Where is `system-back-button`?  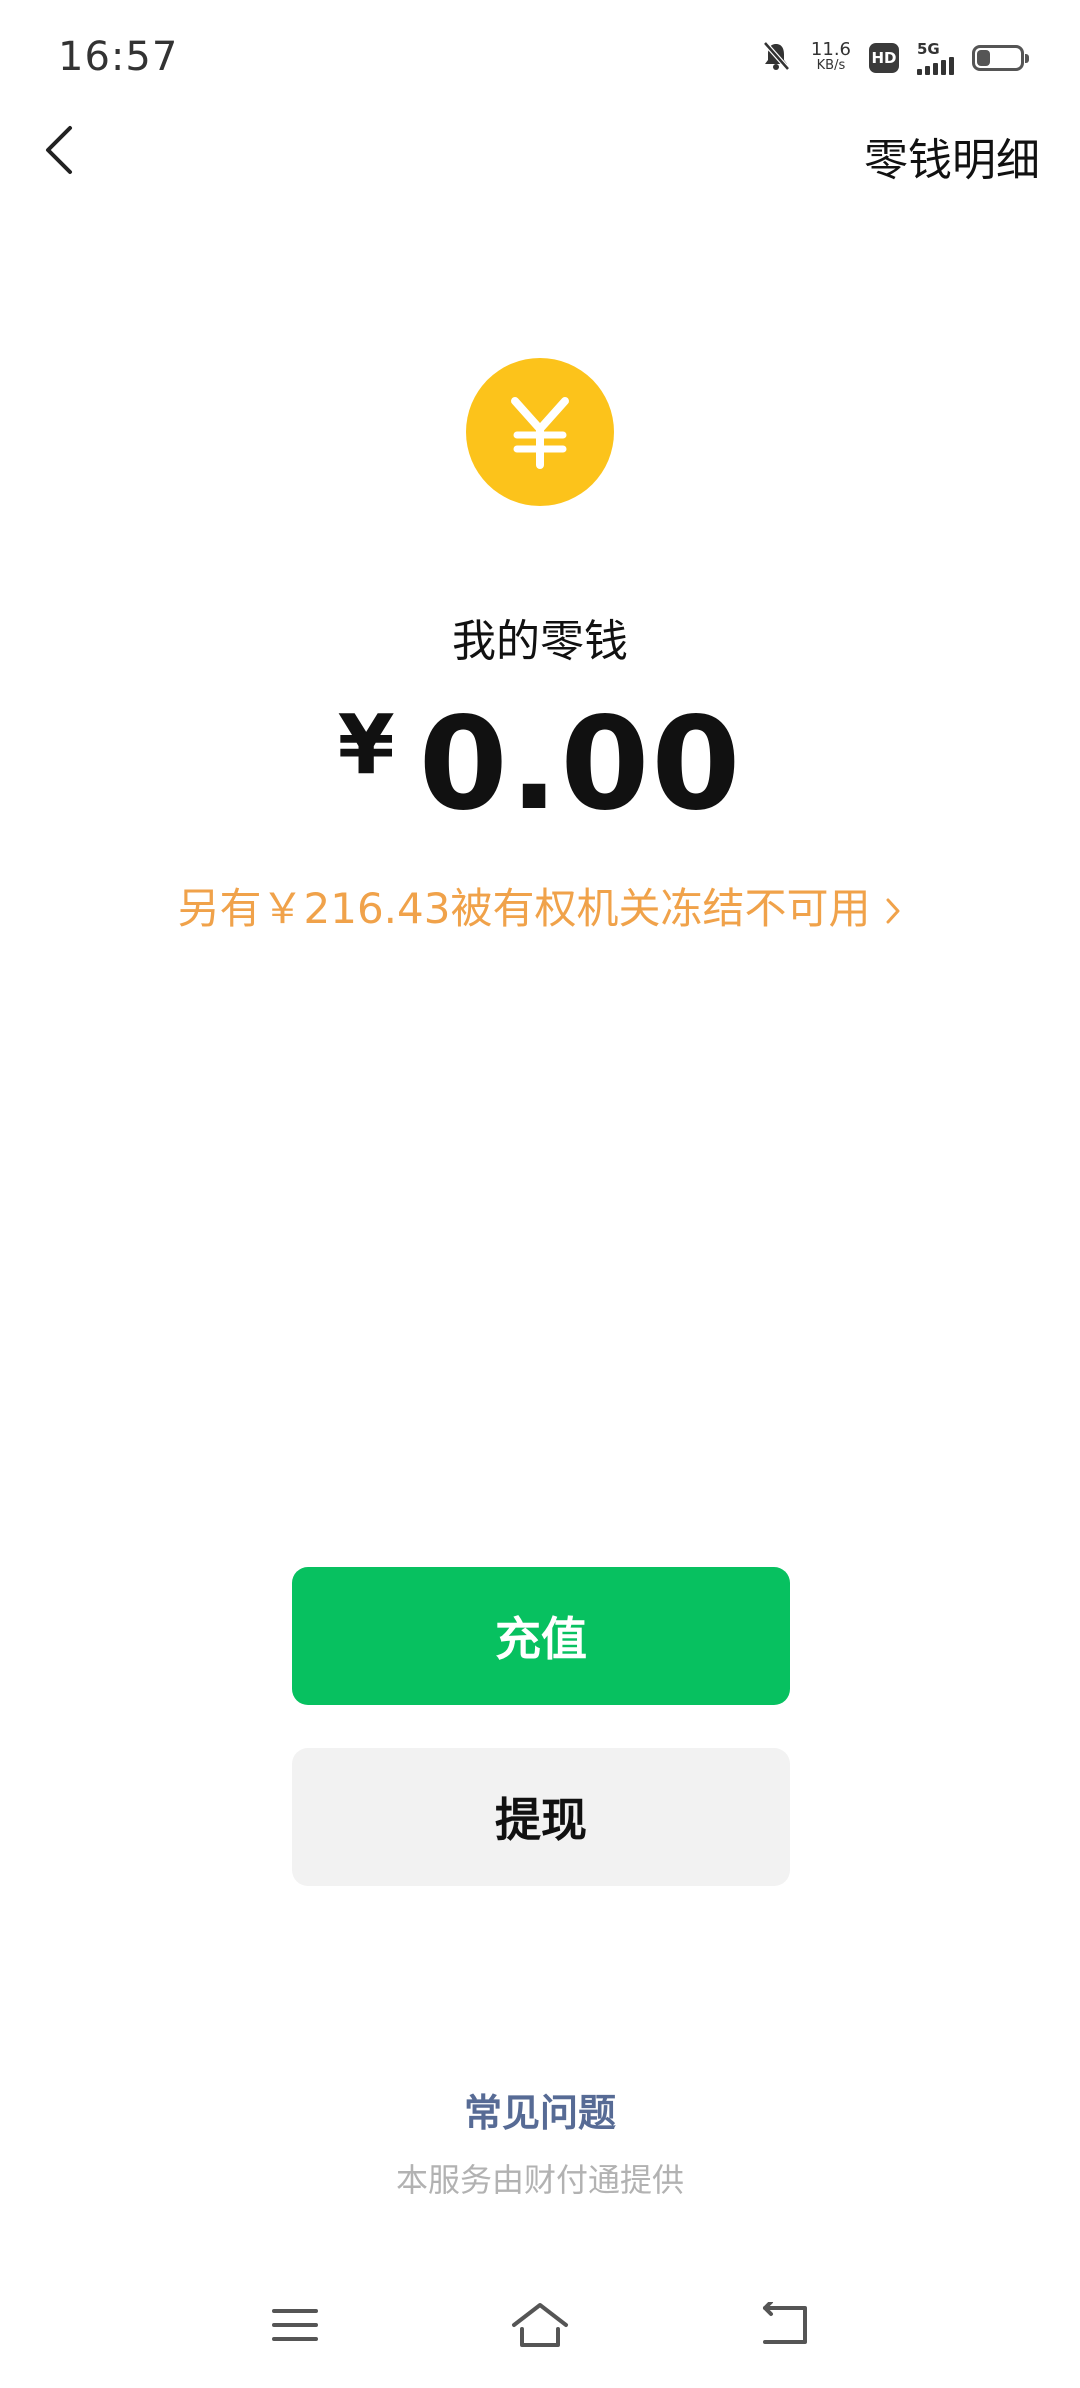 system-back-button is located at coordinates (785, 2325).